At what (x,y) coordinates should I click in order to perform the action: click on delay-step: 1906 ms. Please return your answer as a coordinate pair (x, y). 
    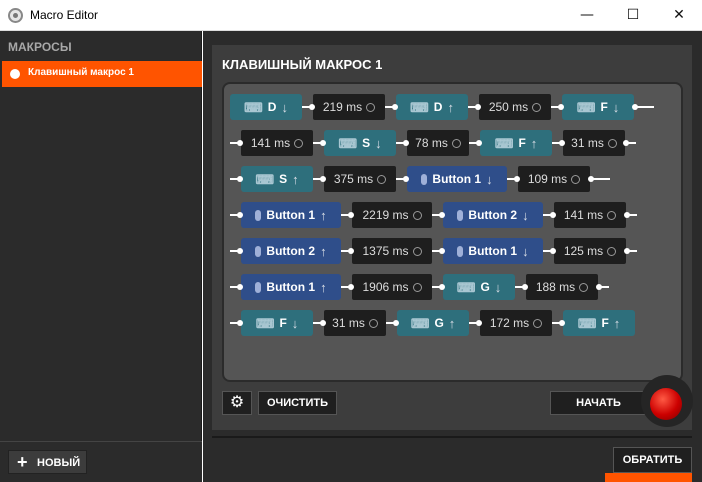
    Looking at the image, I should click on (392, 287).